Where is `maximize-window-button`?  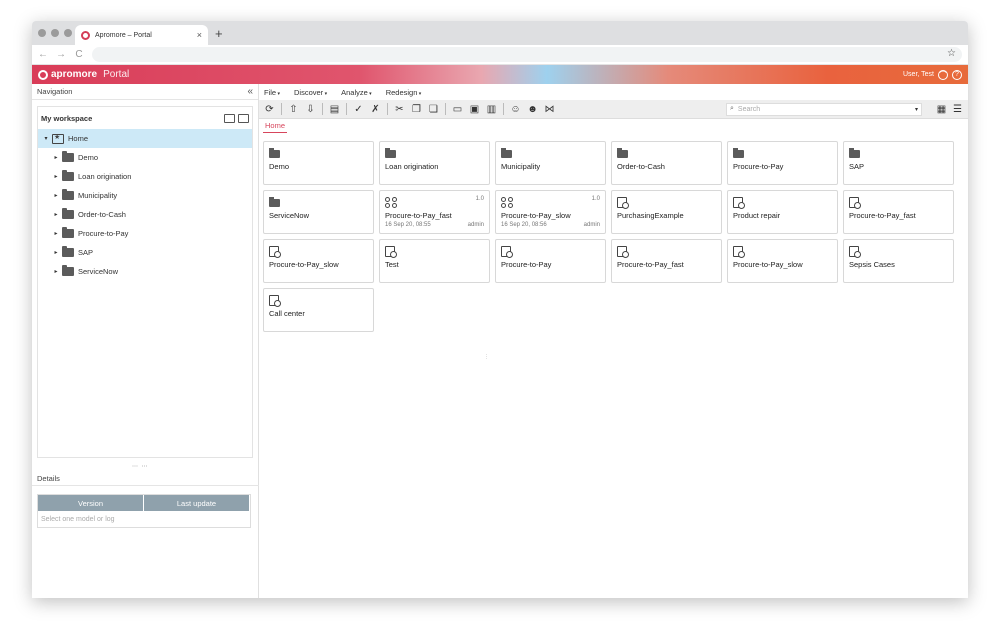
maximize-window-button is located at coordinates (68, 33).